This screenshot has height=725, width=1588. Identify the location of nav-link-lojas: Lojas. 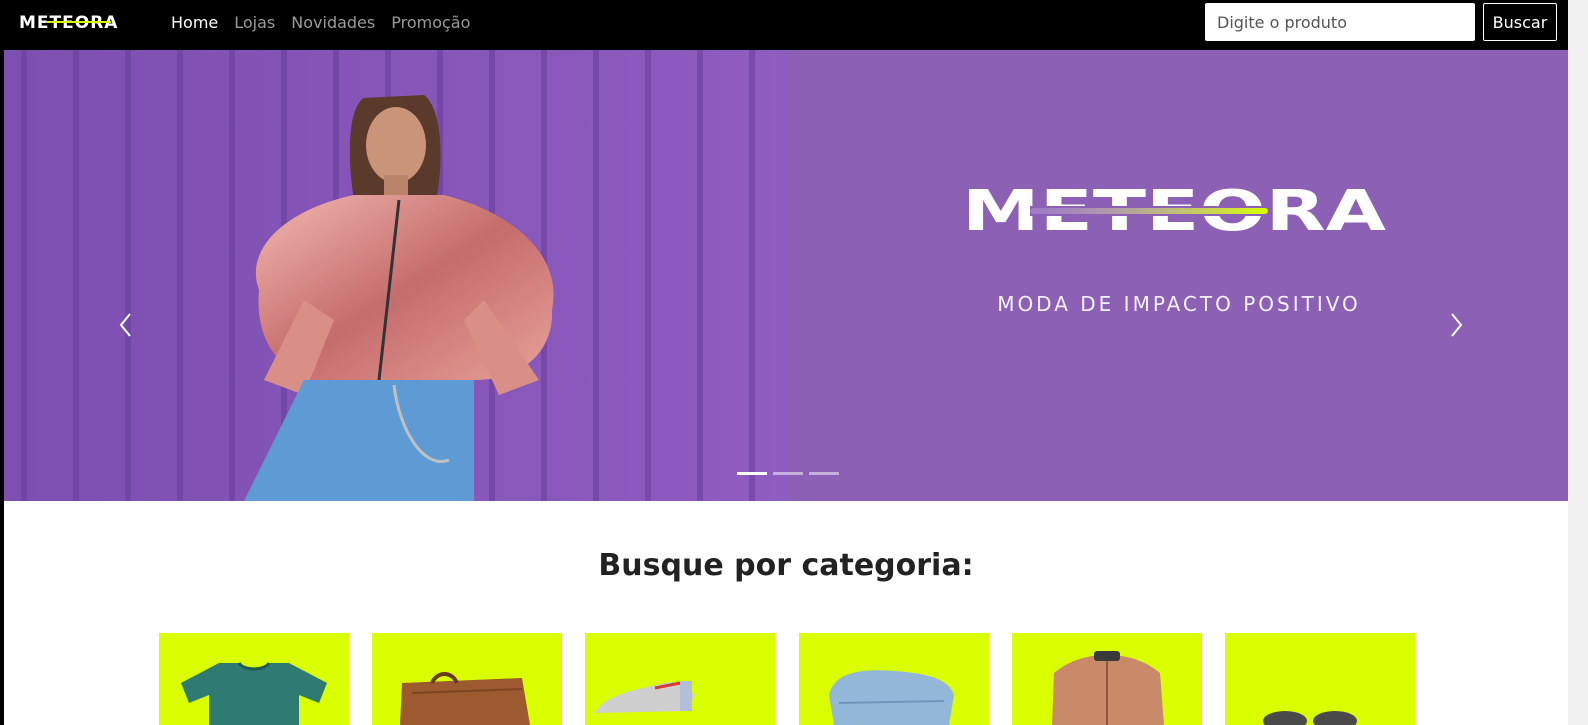
(254, 22).